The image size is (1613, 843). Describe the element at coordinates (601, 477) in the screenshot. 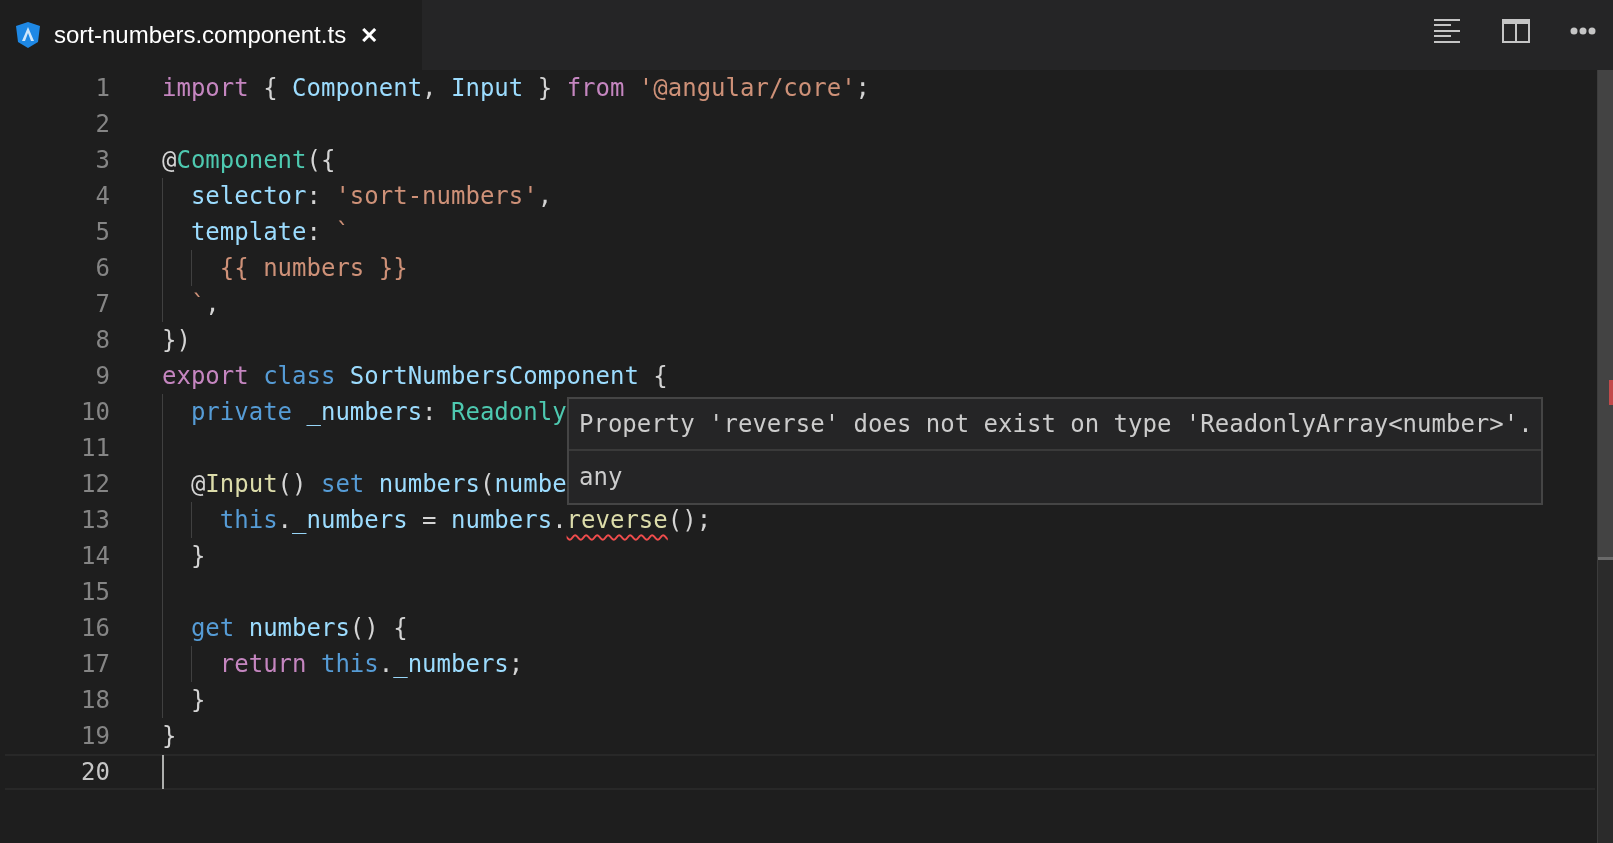

I see `type-info: any` at that location.